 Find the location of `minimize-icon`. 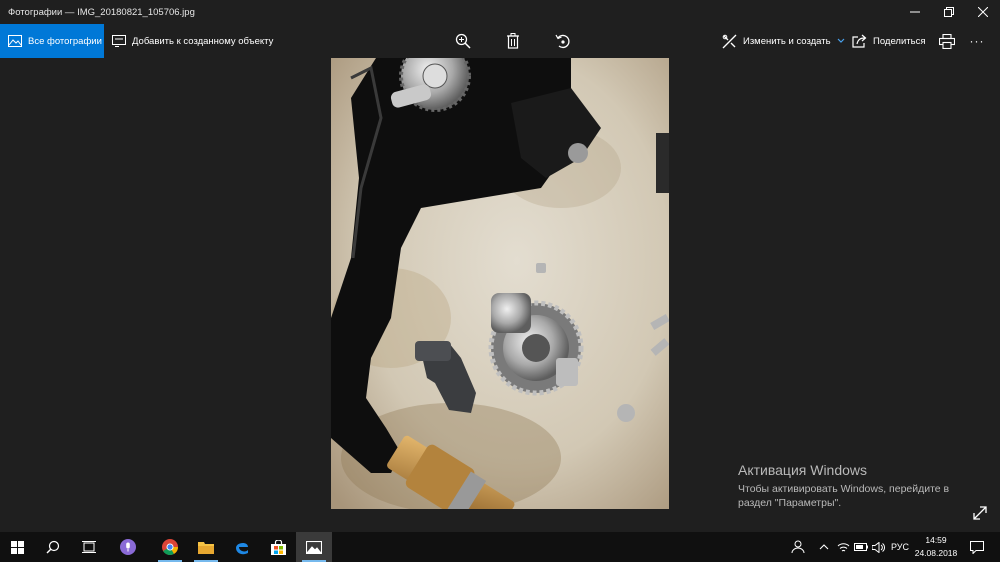

minimize-icon is located at coordinates (915, 12).